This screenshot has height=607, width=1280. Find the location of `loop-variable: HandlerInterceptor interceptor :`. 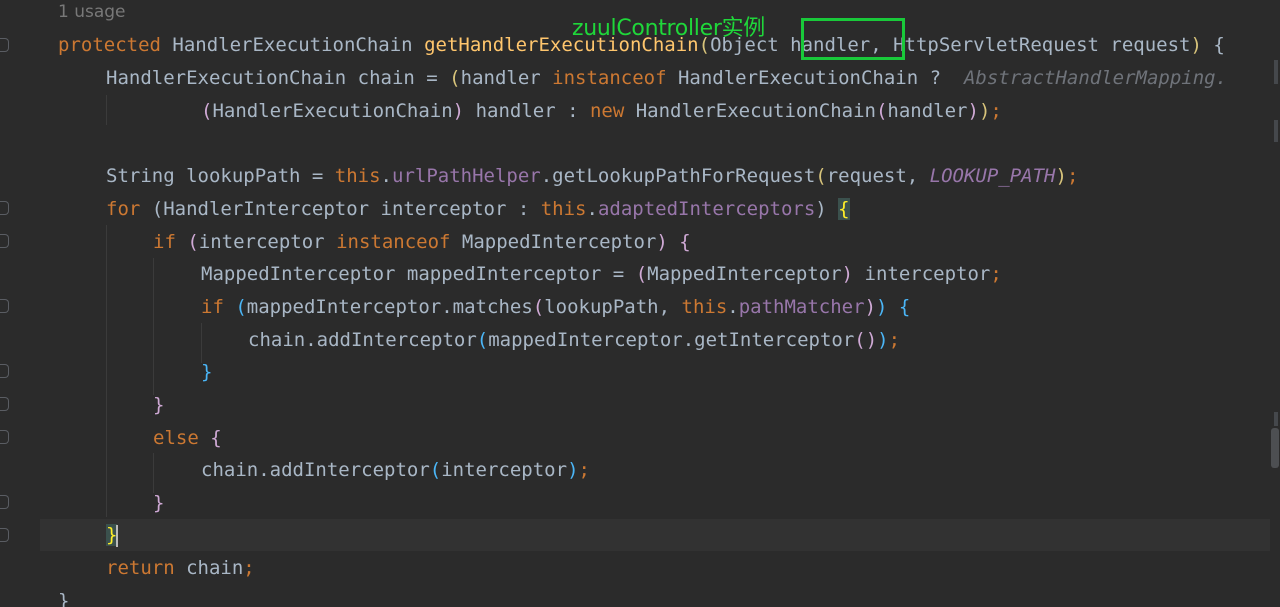

loop-variable: HandlerInterceptor interceptor : is located at coordinates (352, 209).